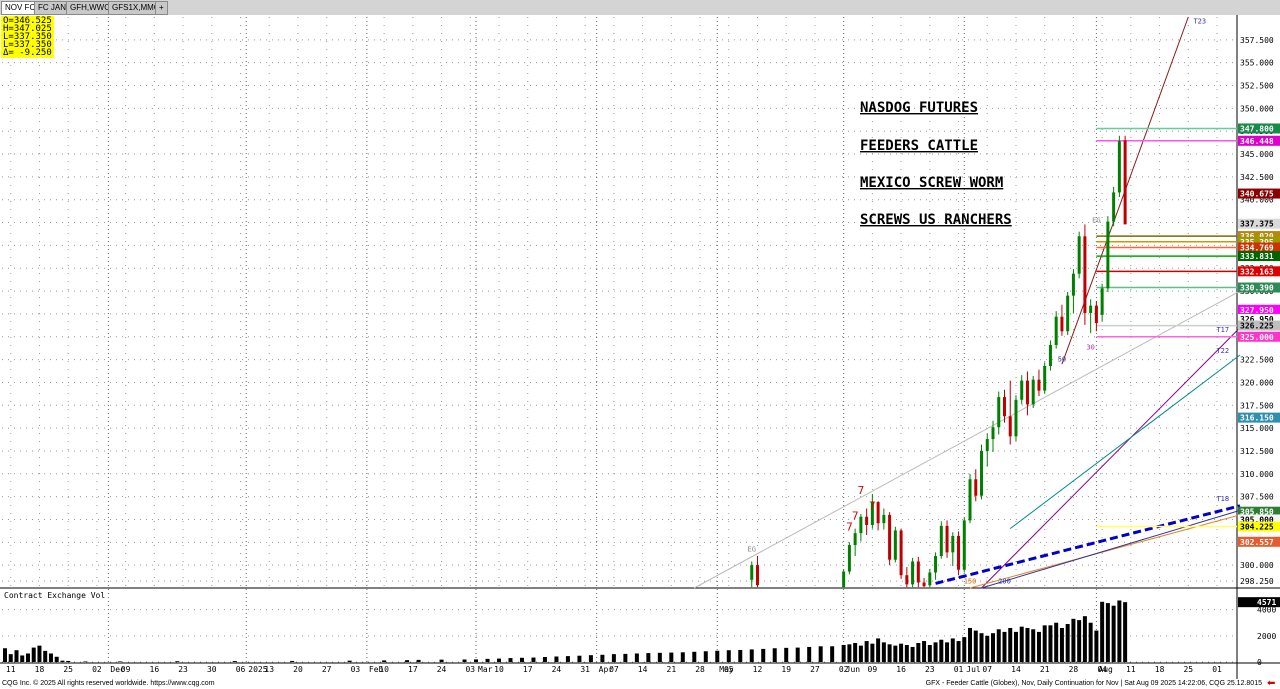 Image resolution: width=1280 pixels, height=689 pixels. What do you see at coordinates (936, 220) in the screenshot?
I see `chart-annotation: SCREWS US RANCHERS` at bounding box center [936, 220].